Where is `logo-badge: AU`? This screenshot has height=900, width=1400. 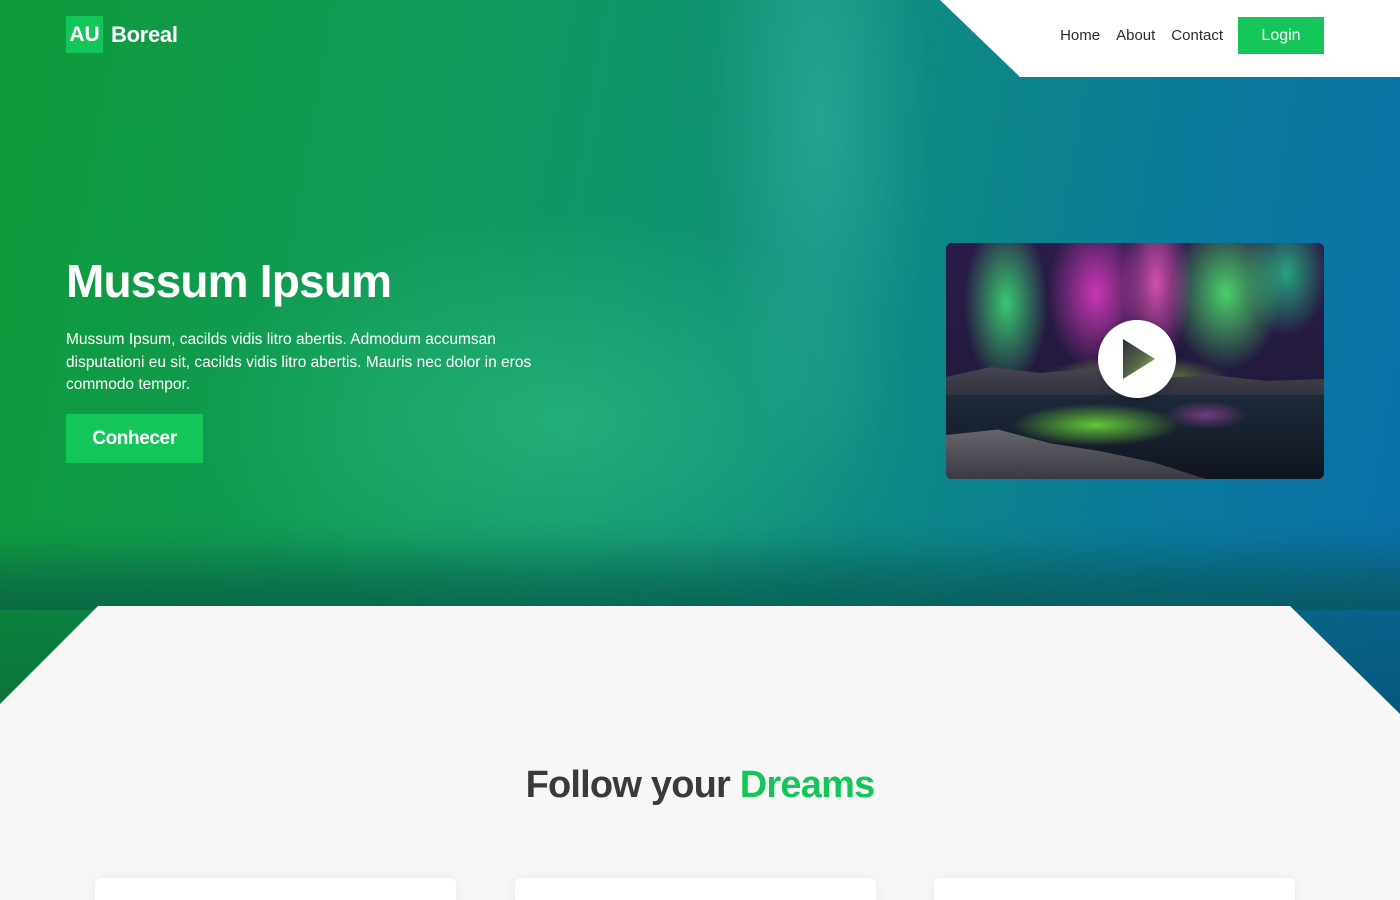 logo-badge: AU is located at coordinates (84, 34).